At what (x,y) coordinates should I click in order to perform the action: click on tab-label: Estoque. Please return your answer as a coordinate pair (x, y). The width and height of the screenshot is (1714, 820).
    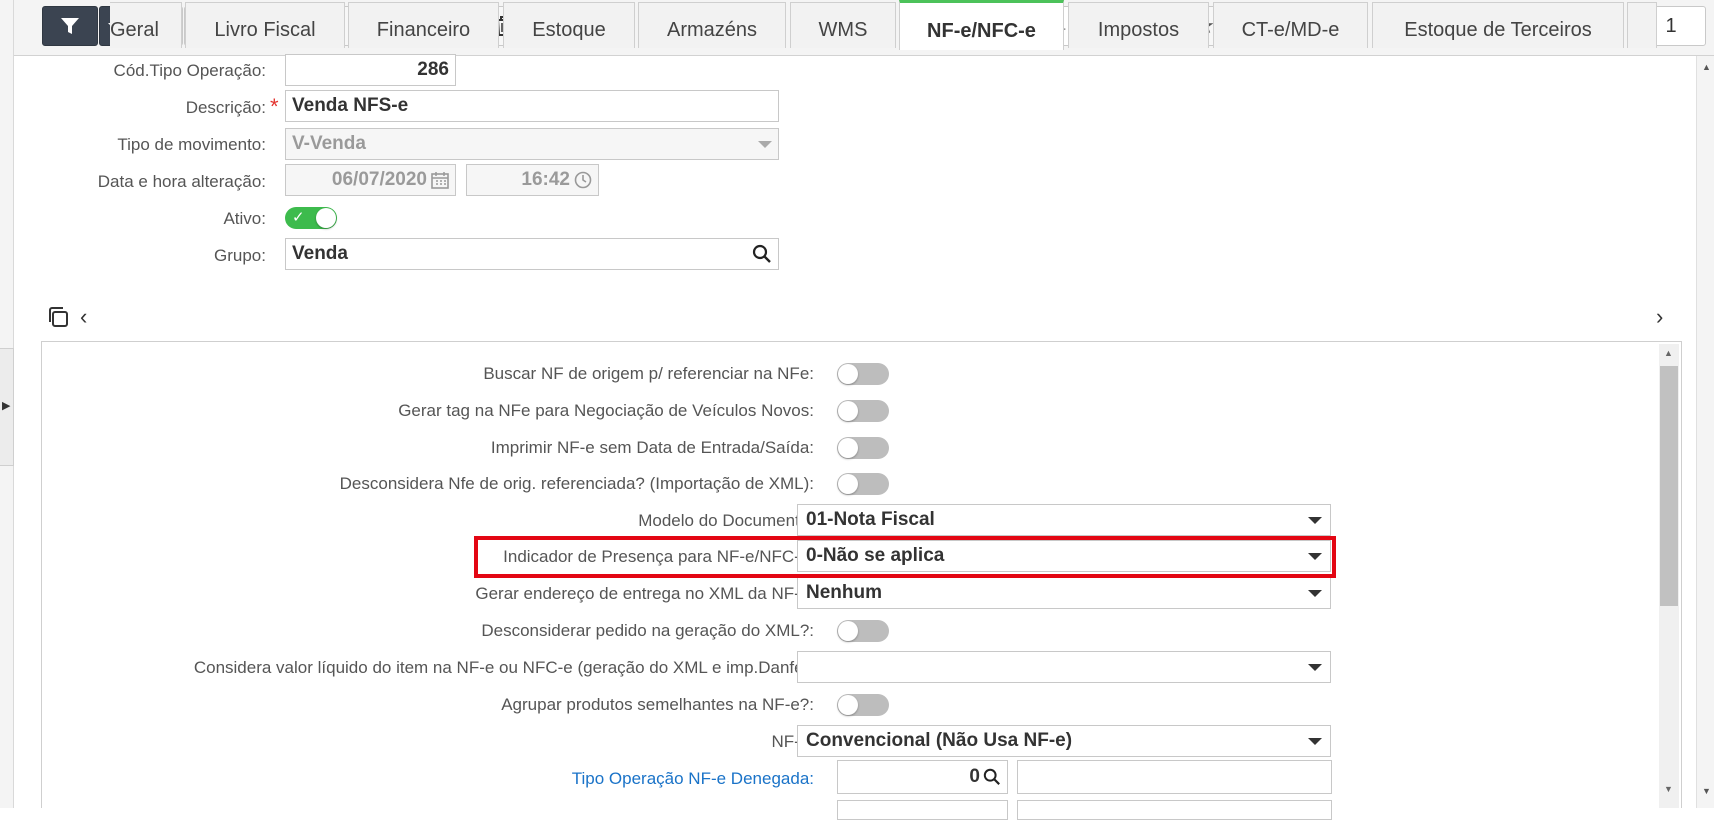
    Looking at the image, I should click on (569, 30).